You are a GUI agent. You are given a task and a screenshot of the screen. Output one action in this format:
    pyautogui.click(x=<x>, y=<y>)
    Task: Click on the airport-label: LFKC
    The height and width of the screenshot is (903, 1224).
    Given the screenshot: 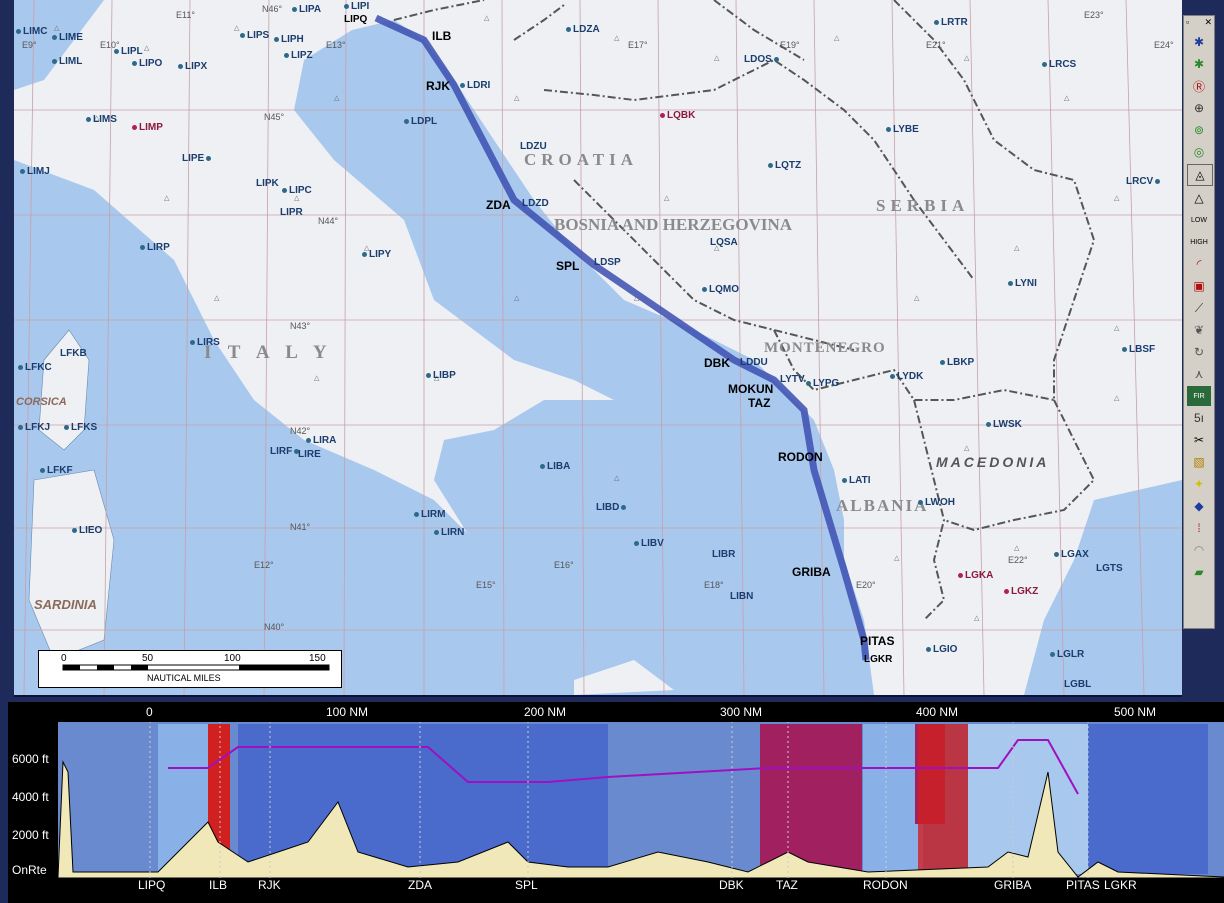 What is the action you would take?
    pyautogui.click(x=35, y=367)
    